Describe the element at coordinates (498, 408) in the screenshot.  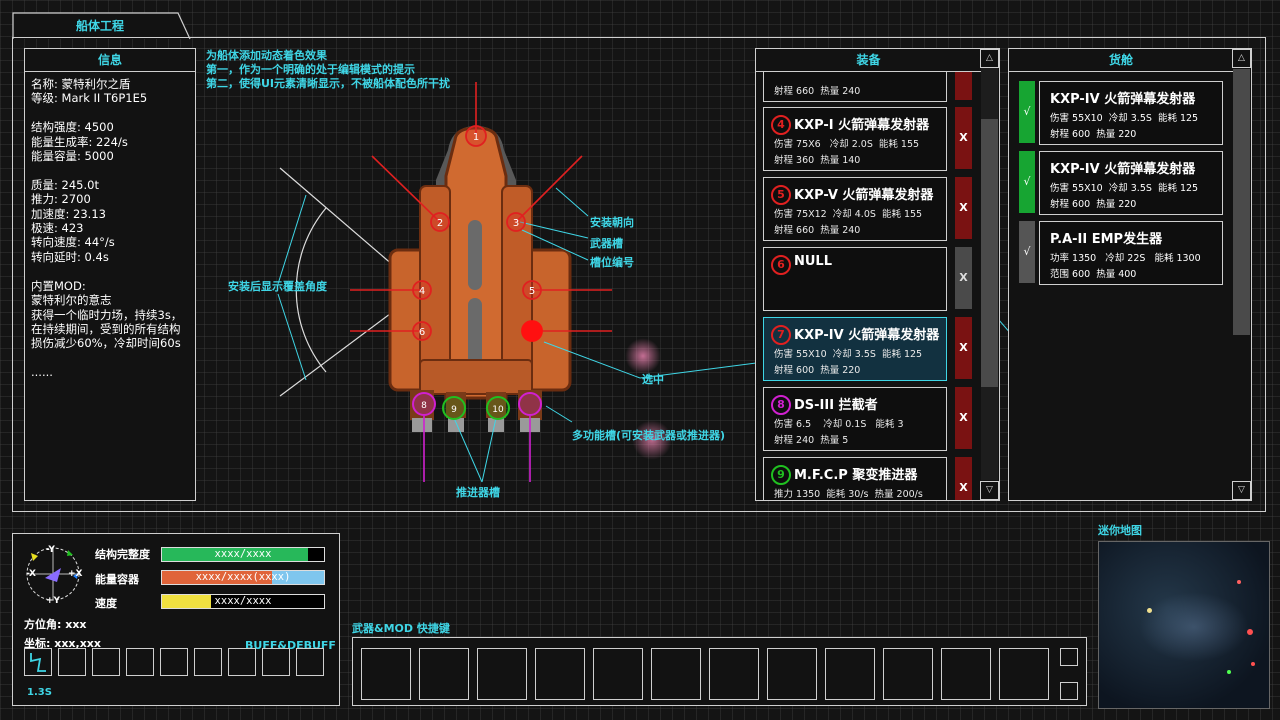
I see `ship-slot-10: 10` at that location.